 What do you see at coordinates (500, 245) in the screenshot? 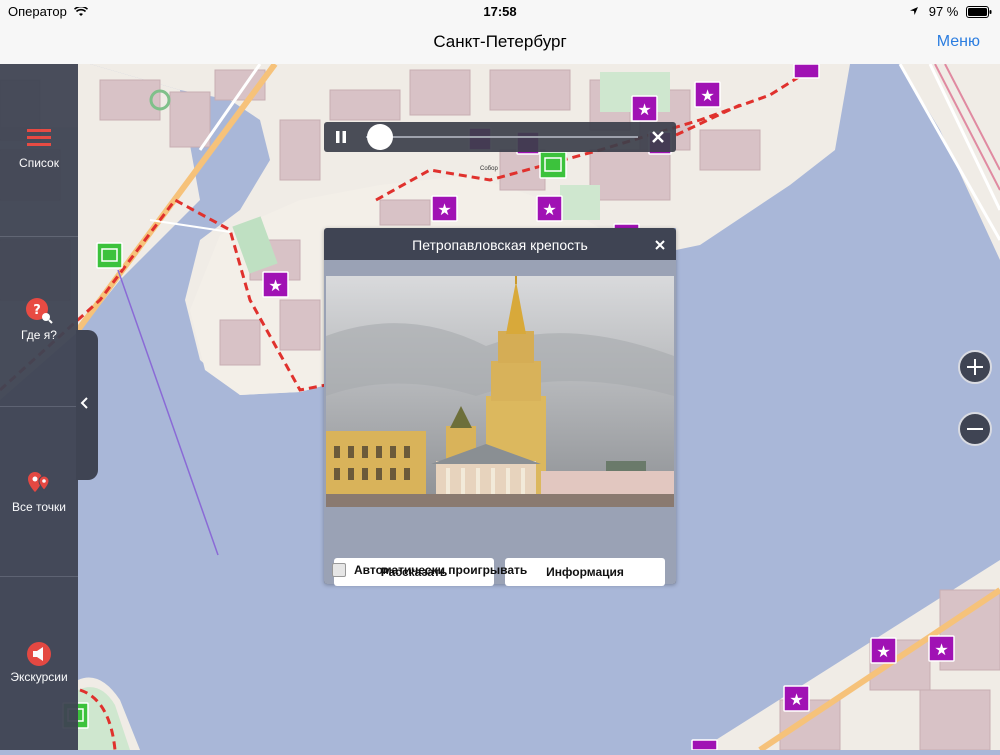
I see `popup-title: Петропавловская крепость` at bounding box center [500, 245].